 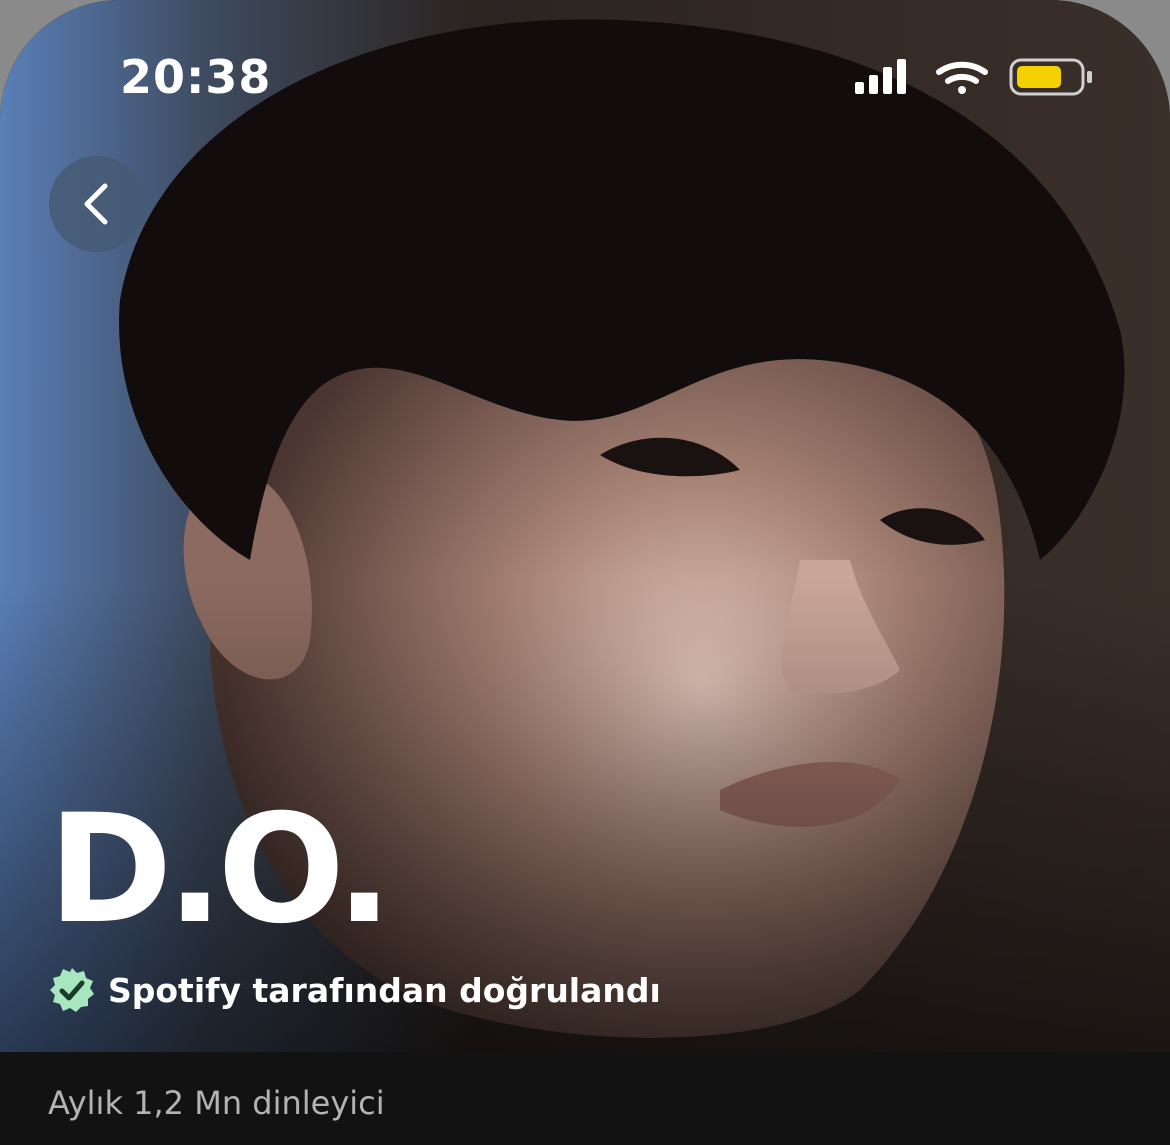 I want to click on wifi-icon, so click(x=962, y=77).